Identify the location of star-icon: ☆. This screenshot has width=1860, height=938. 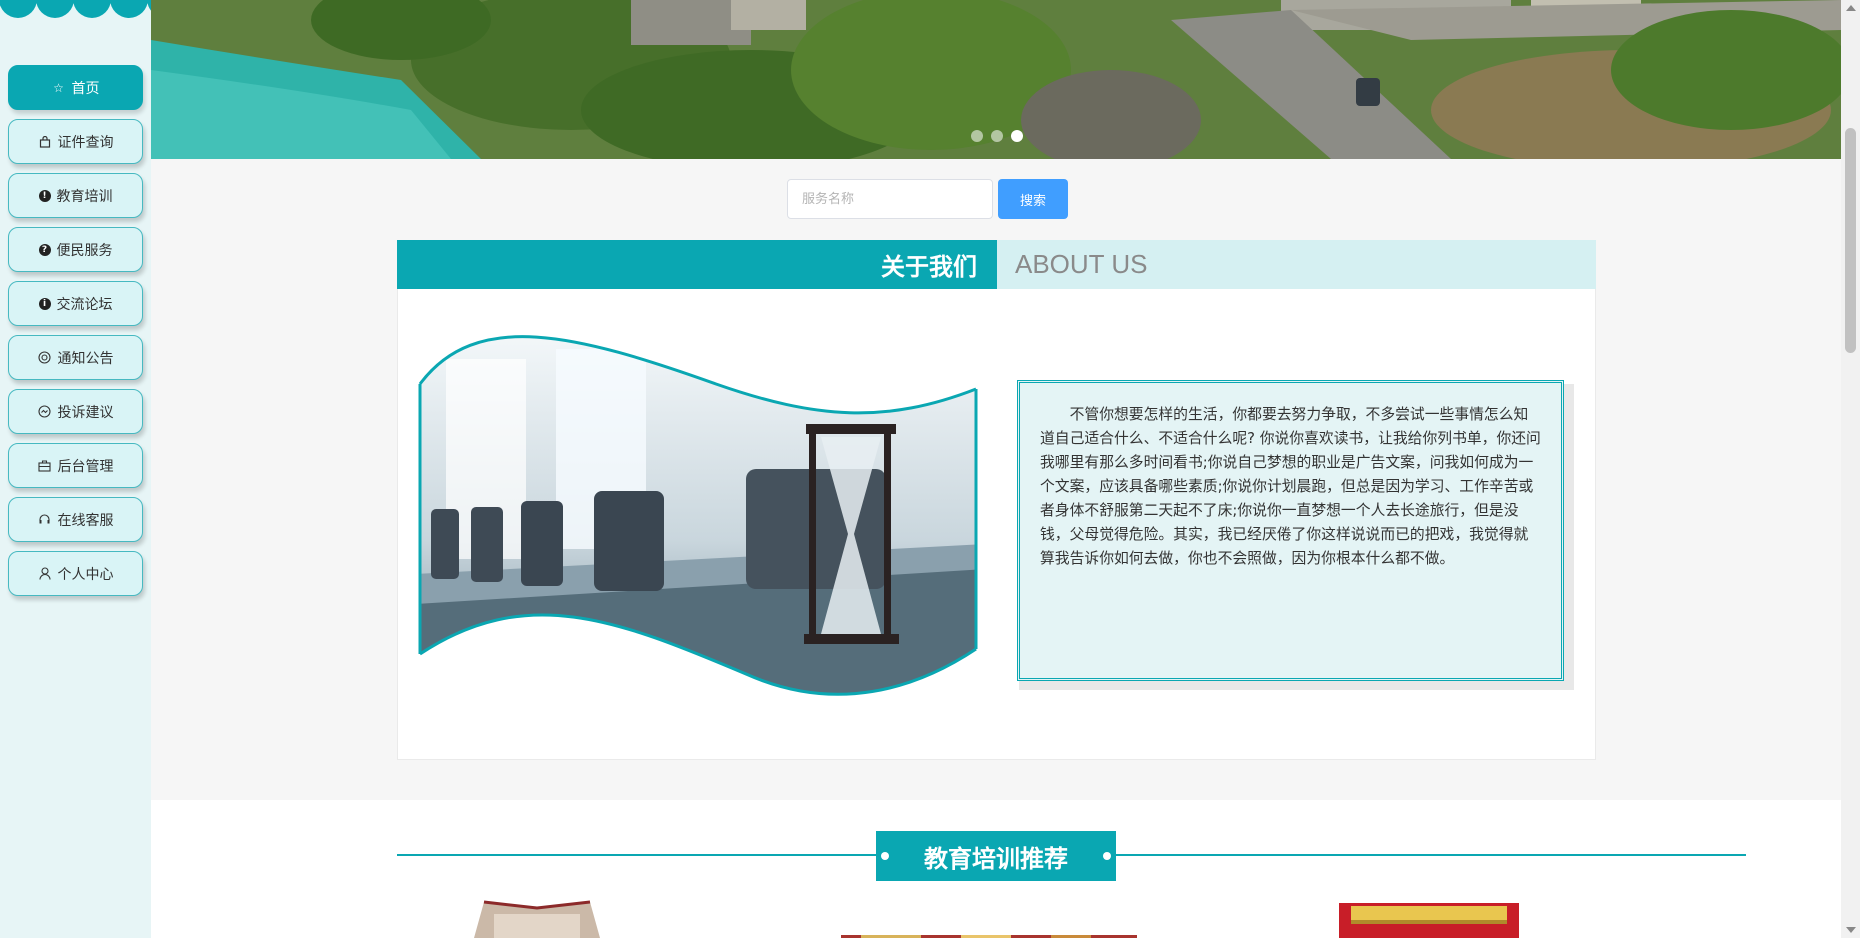
(58, 87).